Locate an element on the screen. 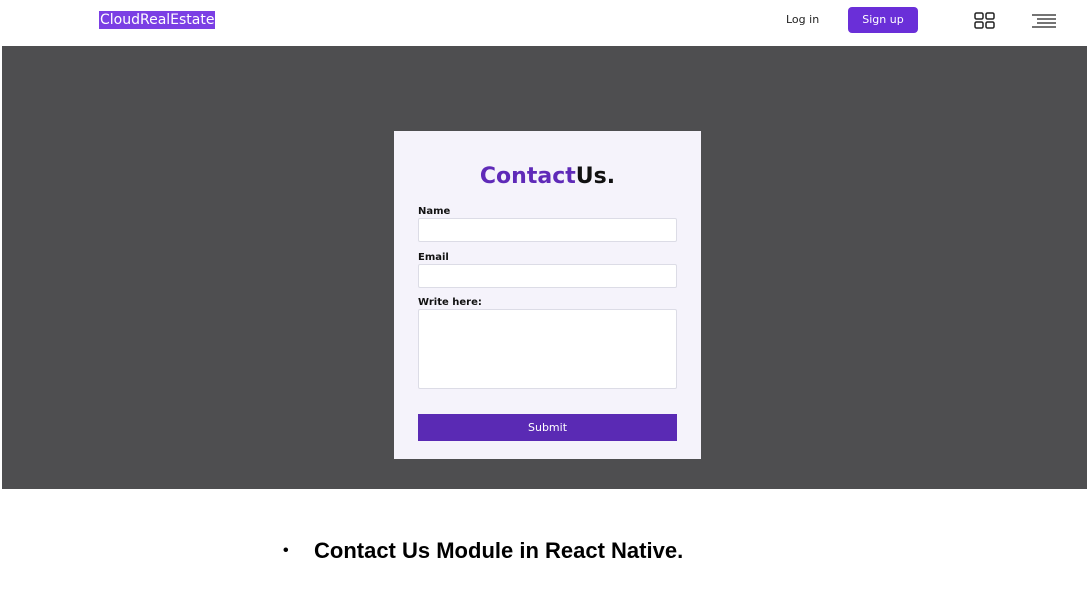  menu-icon is located at coordinates (1044, 21).